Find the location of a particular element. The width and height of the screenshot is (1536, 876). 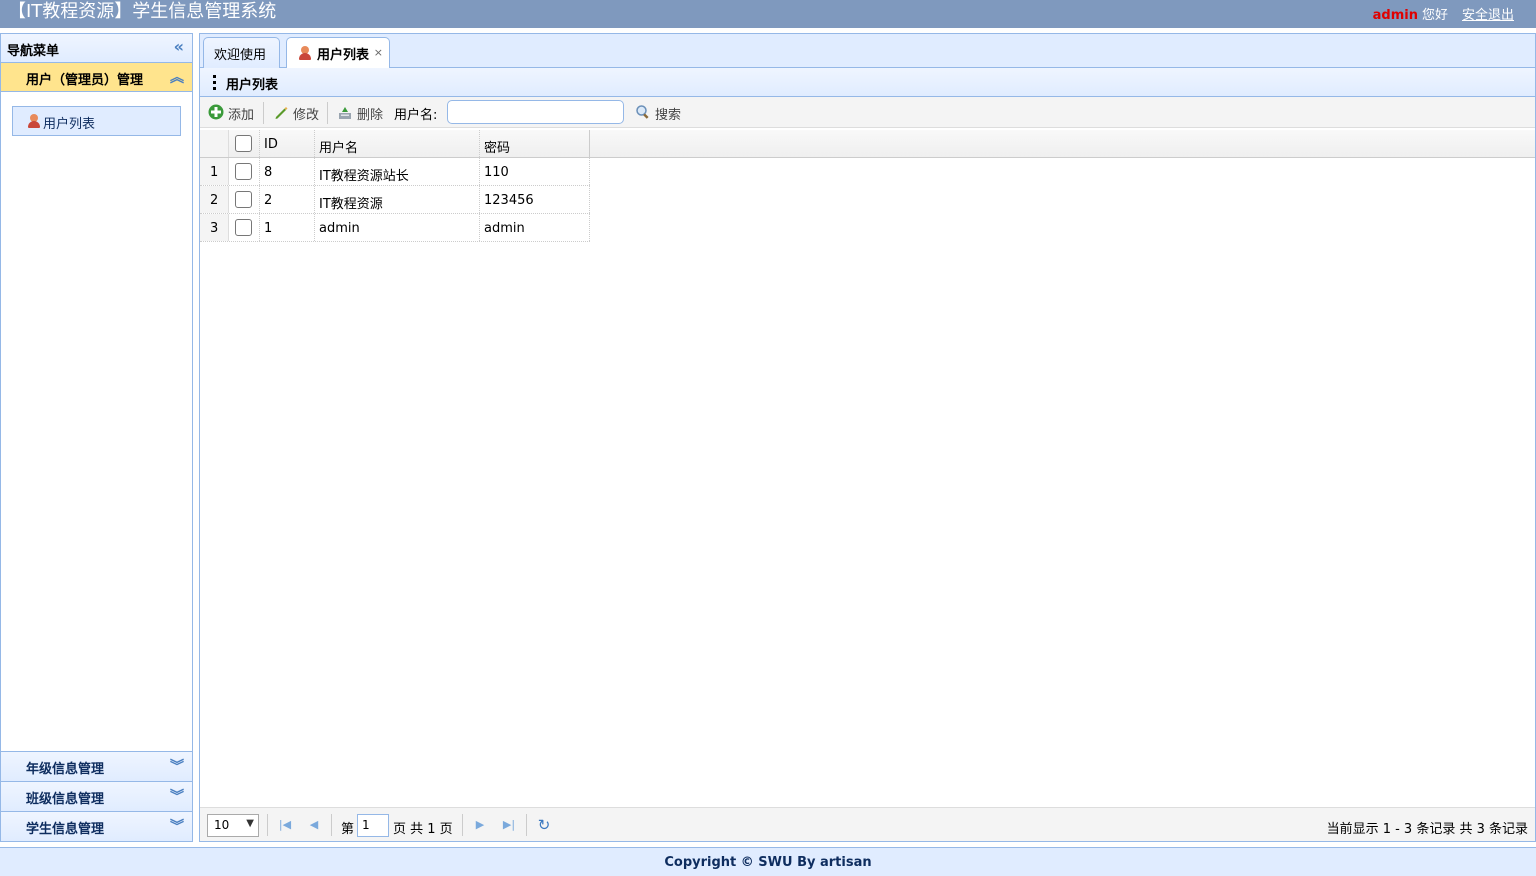

cell-id: 2 is located at coordinates (287, 199).